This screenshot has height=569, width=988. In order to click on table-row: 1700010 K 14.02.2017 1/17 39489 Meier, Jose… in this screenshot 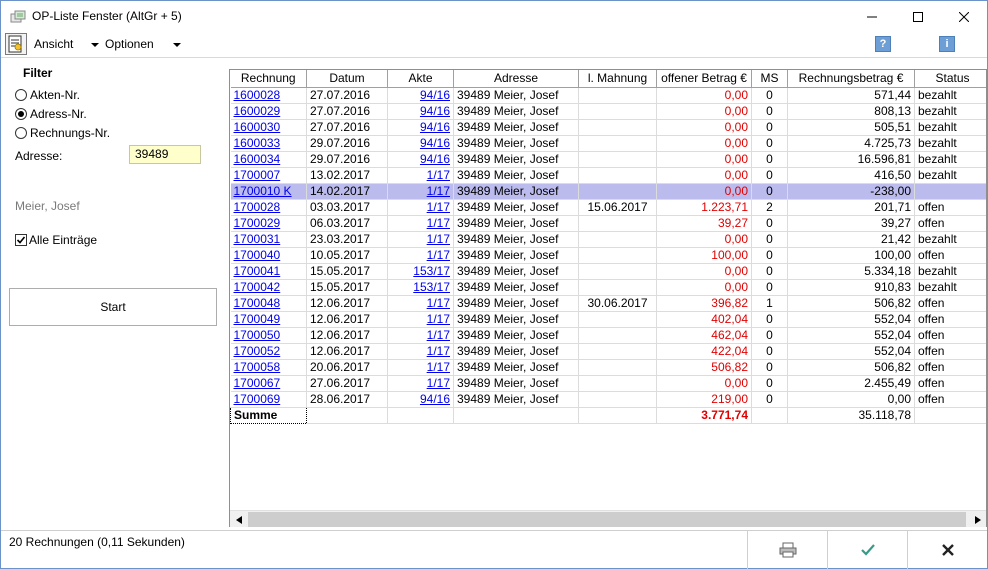, I will do `click(608, 191)`.